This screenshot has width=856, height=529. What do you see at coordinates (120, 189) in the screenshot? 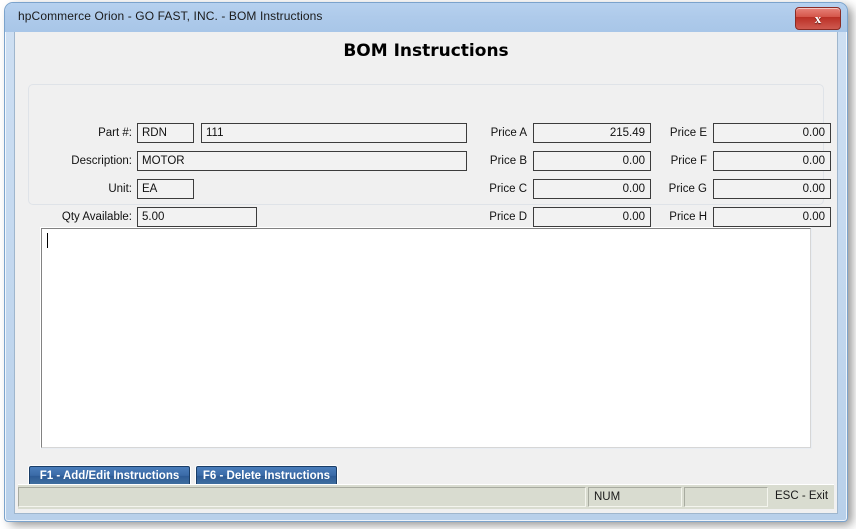
I see `label-unit: Unit:` at bounding box center [120, 189].